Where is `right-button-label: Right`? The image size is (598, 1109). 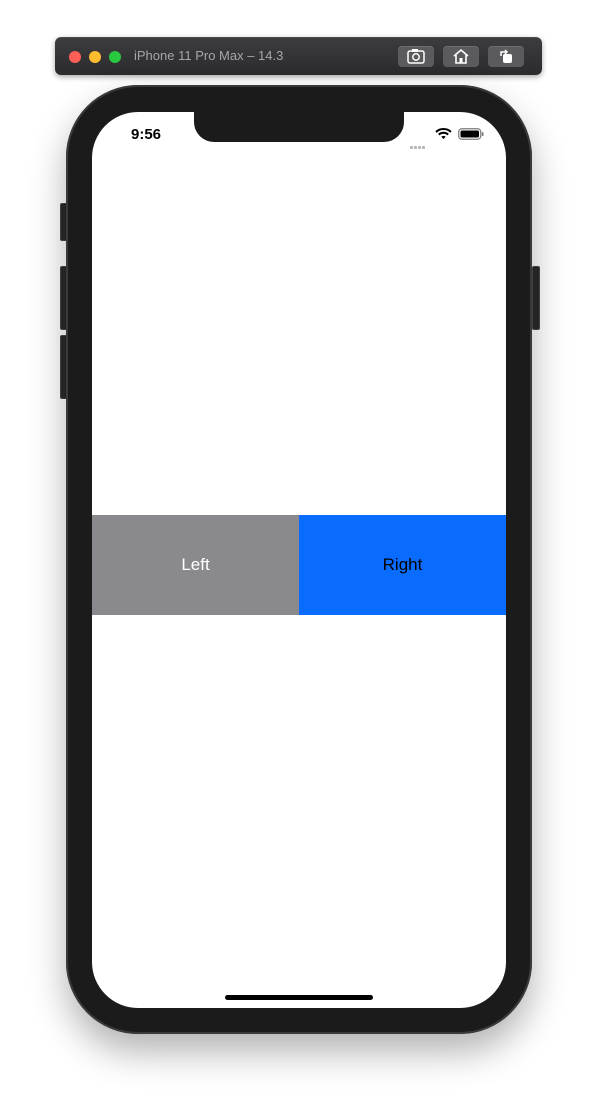 right-button-label: Right is located at coordinates (402, 564).